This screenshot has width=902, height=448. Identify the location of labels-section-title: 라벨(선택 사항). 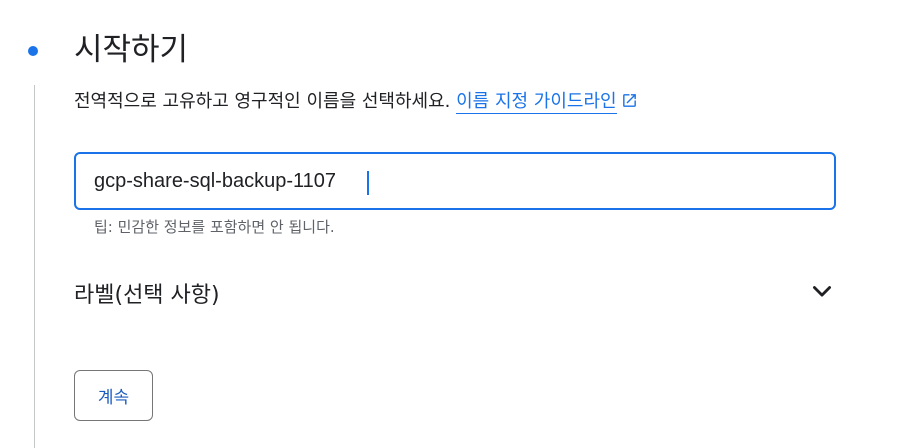
(147, 295).